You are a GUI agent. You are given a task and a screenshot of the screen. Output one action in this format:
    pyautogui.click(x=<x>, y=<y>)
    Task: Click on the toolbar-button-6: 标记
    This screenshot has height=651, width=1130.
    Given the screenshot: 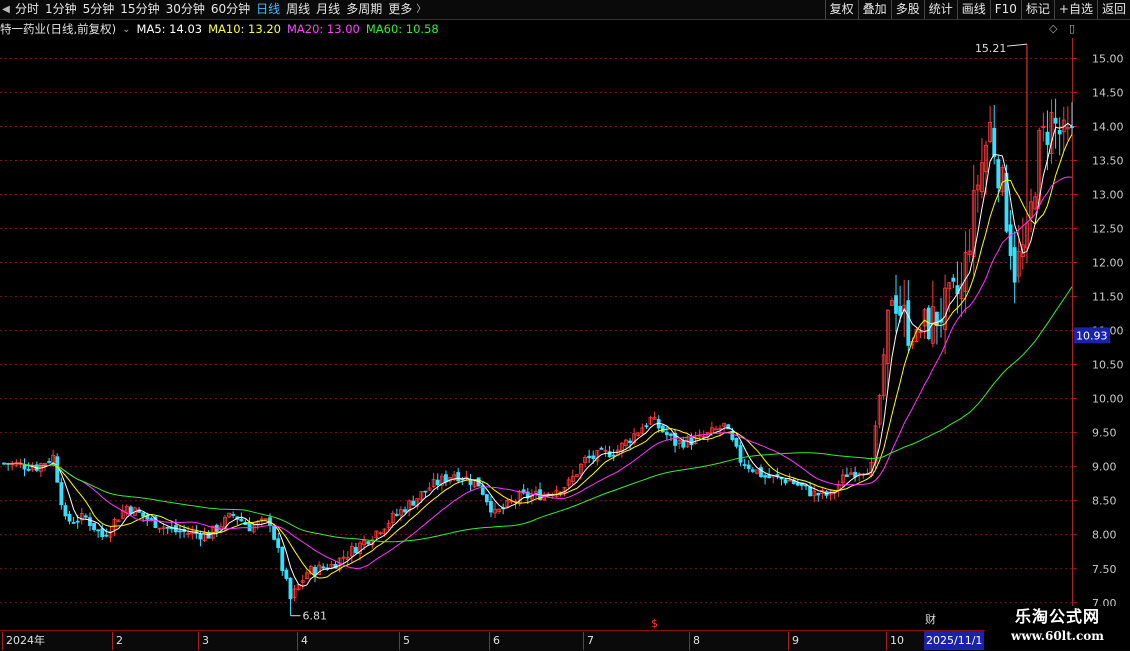 What is the action you would take?
    pyautogui.click(x=1037, y=9)
    